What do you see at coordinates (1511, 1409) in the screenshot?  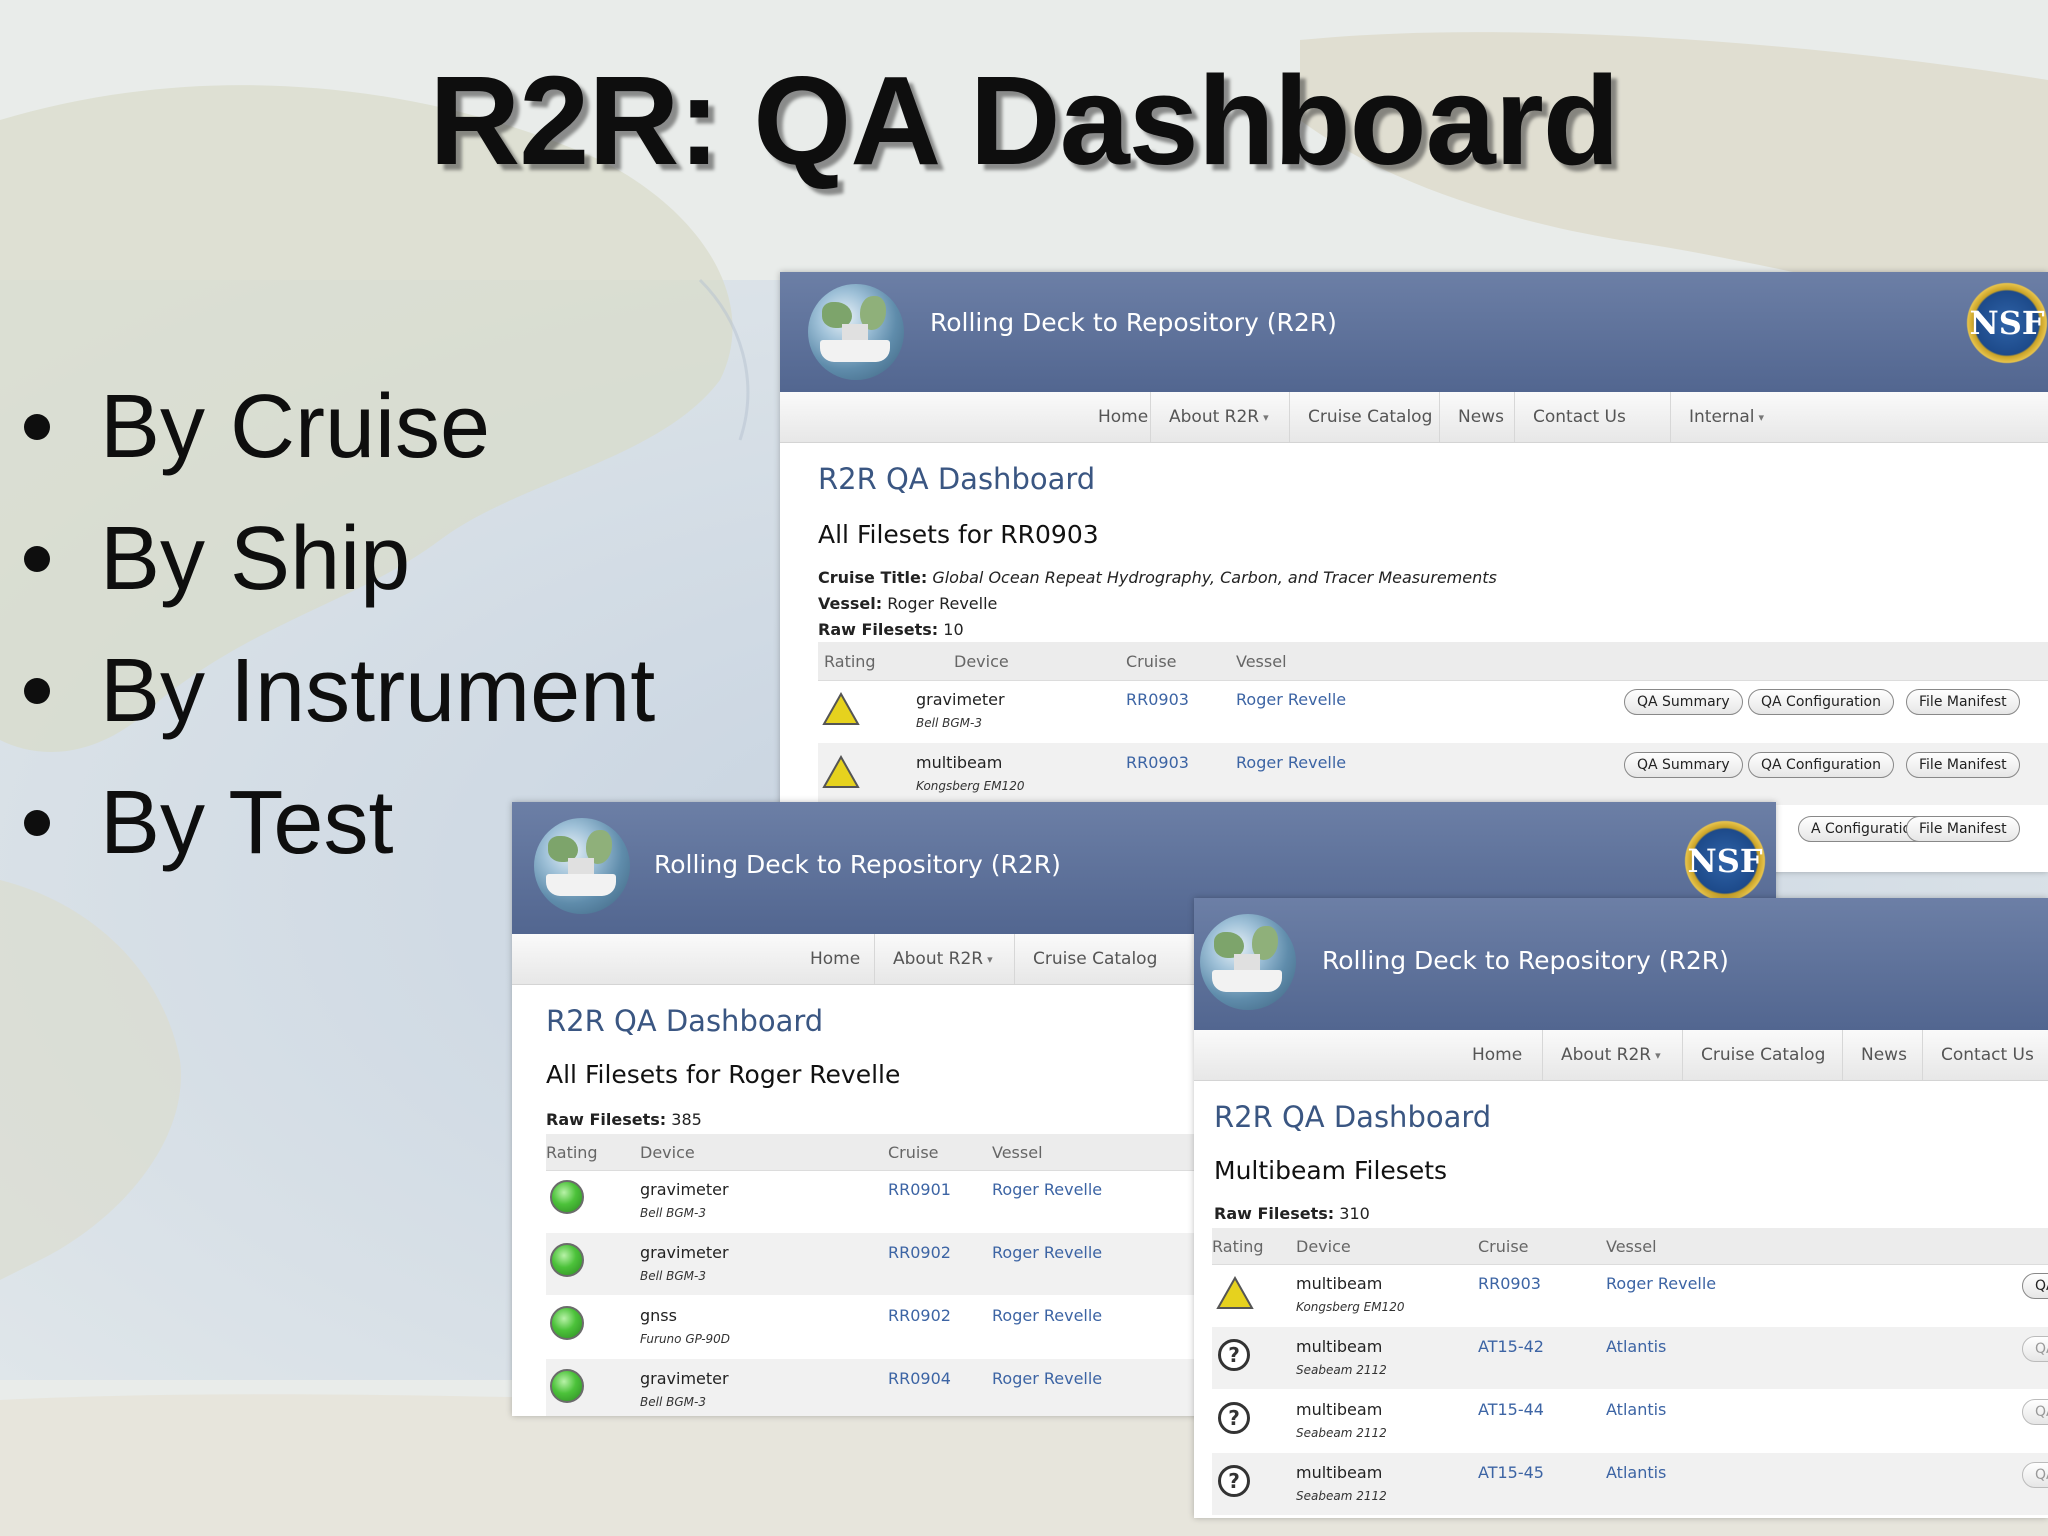 I see `cruise-link: AT15-44` at bounding box center [1511, 1409].